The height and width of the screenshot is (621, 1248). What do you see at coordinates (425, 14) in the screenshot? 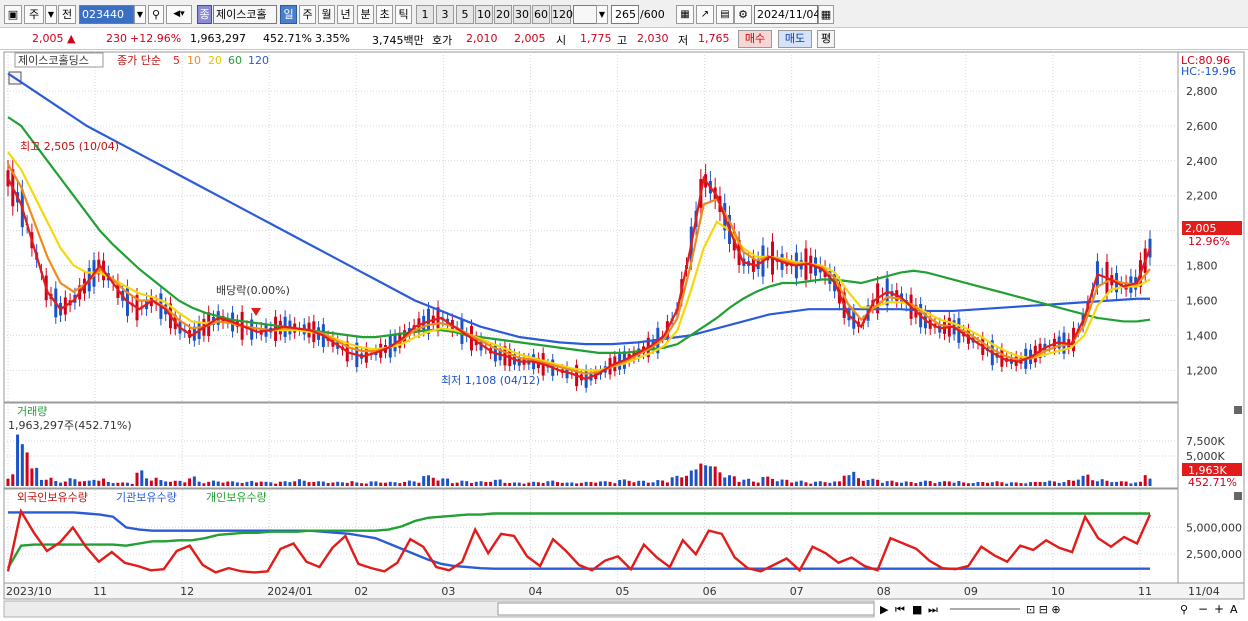
I see `interval-1: 1` at bounding box center [425, 14].